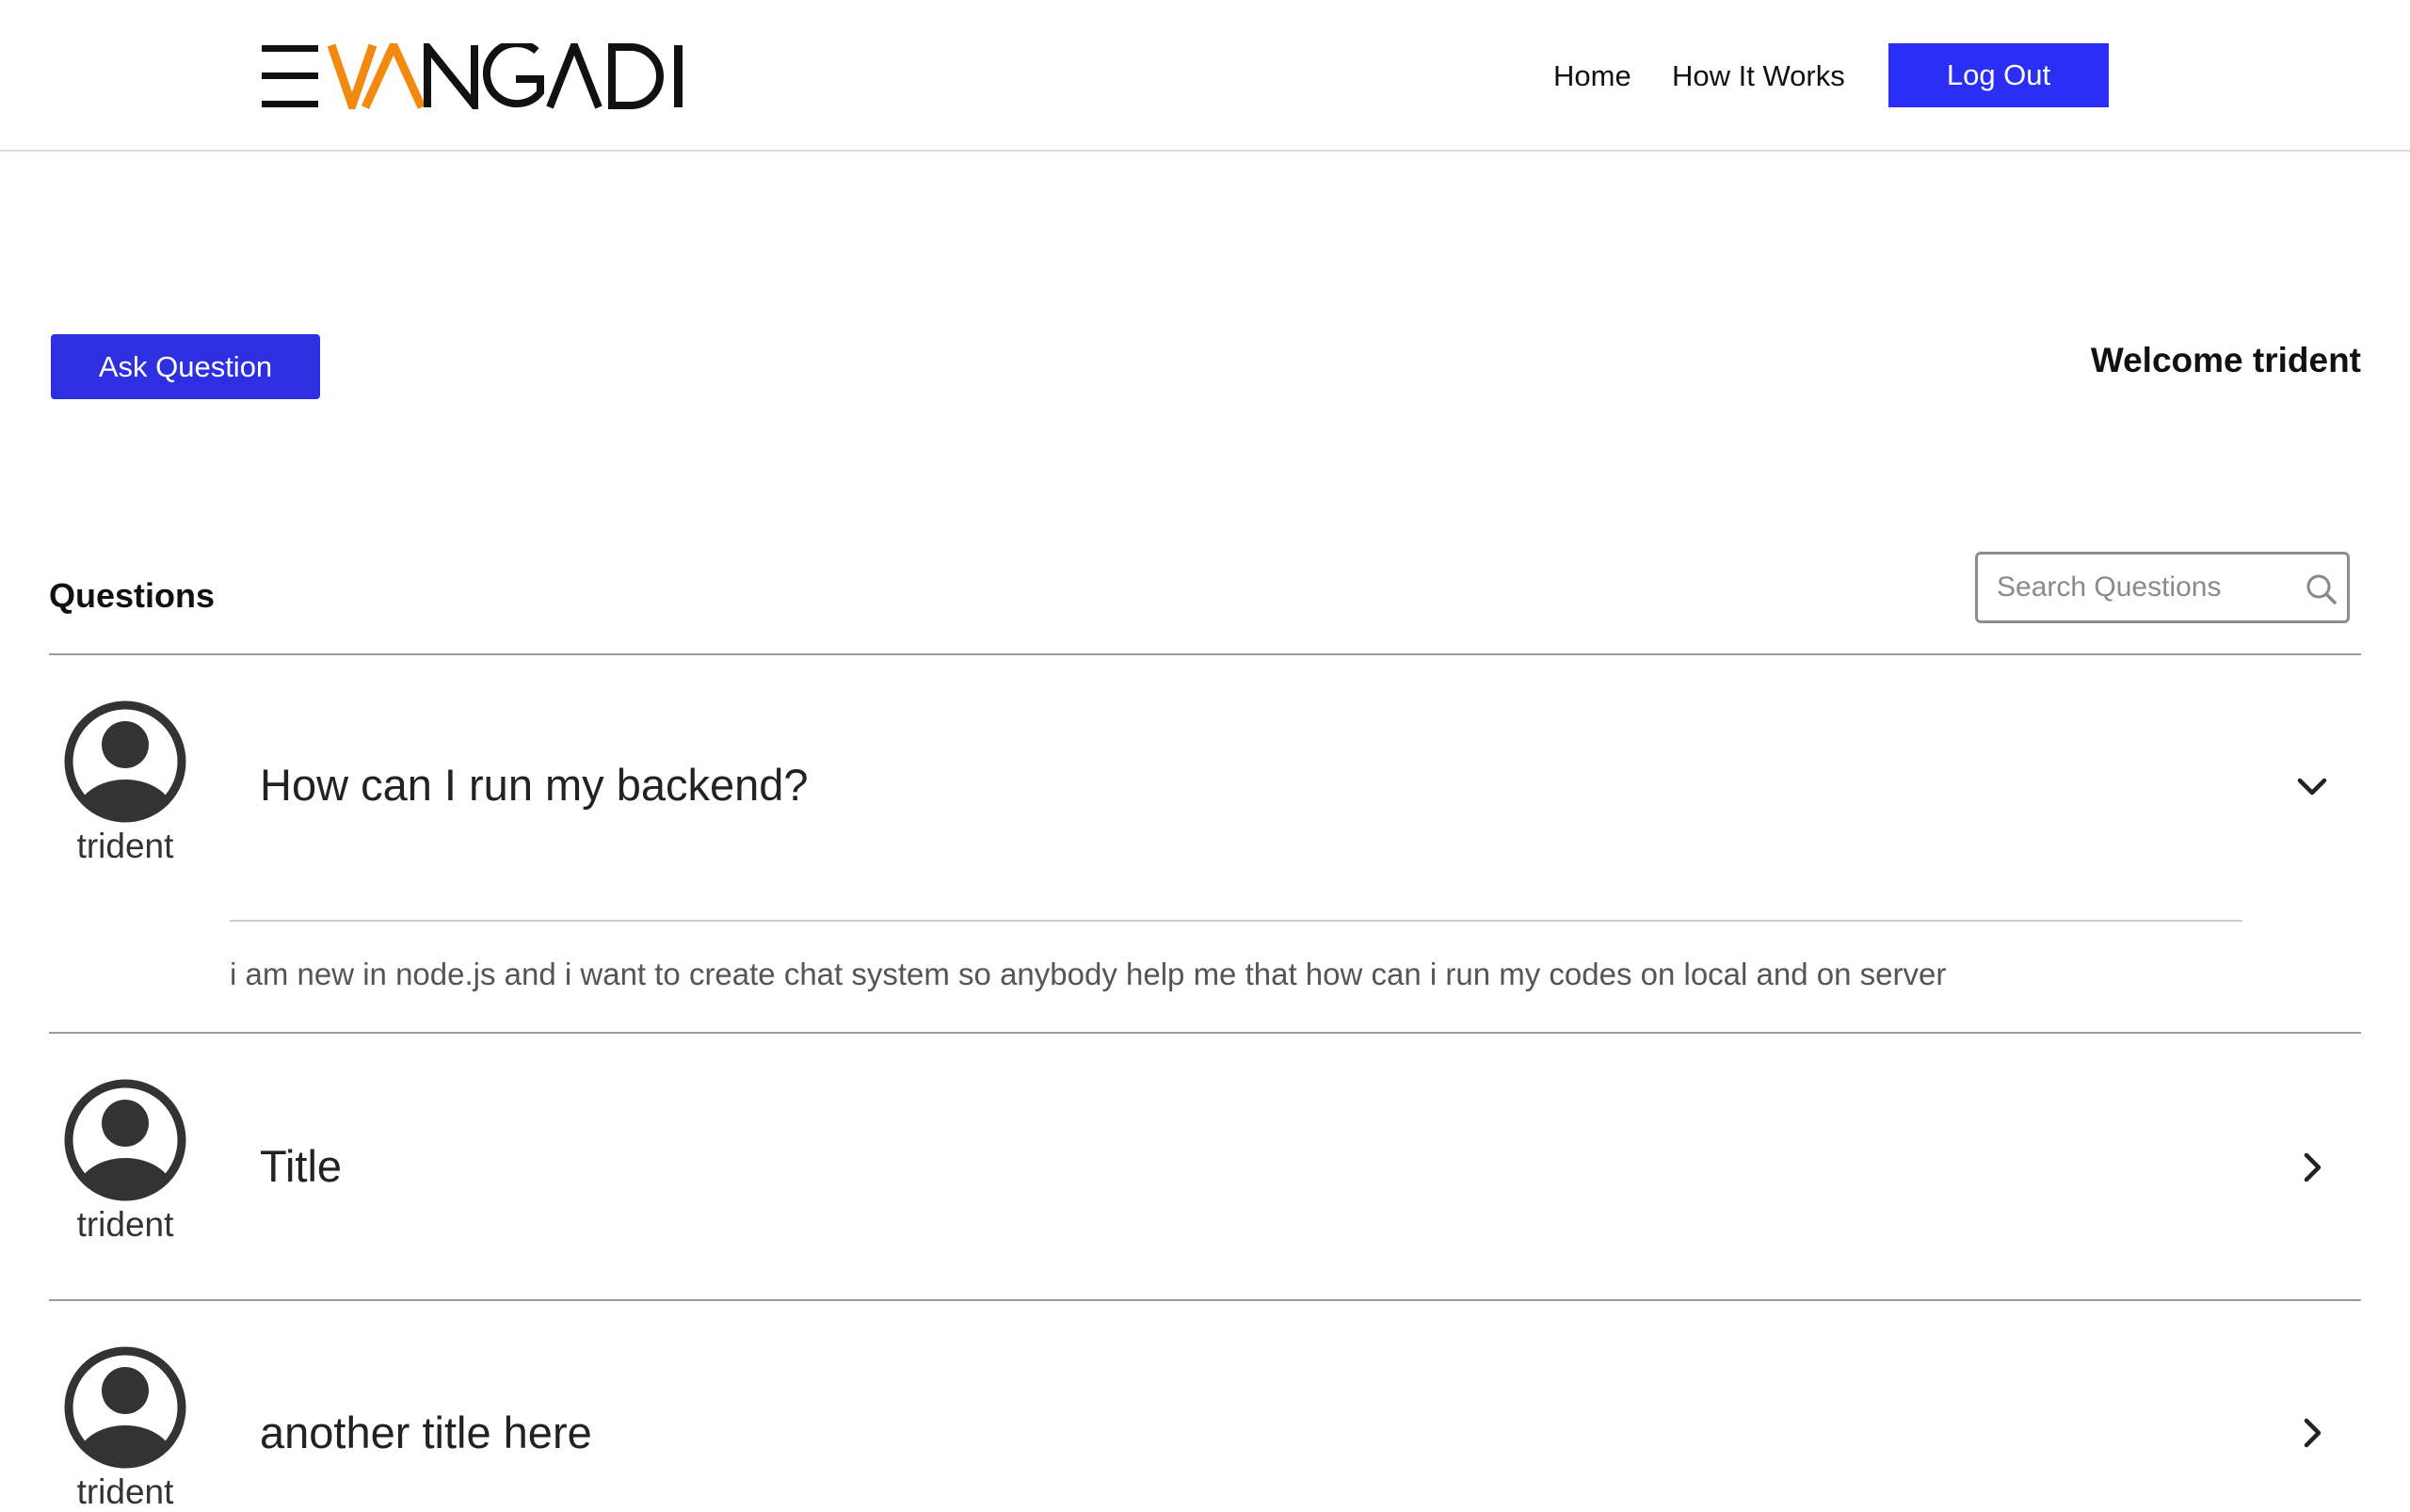  I want to click on question-title: another title here, so click(426, 1432).